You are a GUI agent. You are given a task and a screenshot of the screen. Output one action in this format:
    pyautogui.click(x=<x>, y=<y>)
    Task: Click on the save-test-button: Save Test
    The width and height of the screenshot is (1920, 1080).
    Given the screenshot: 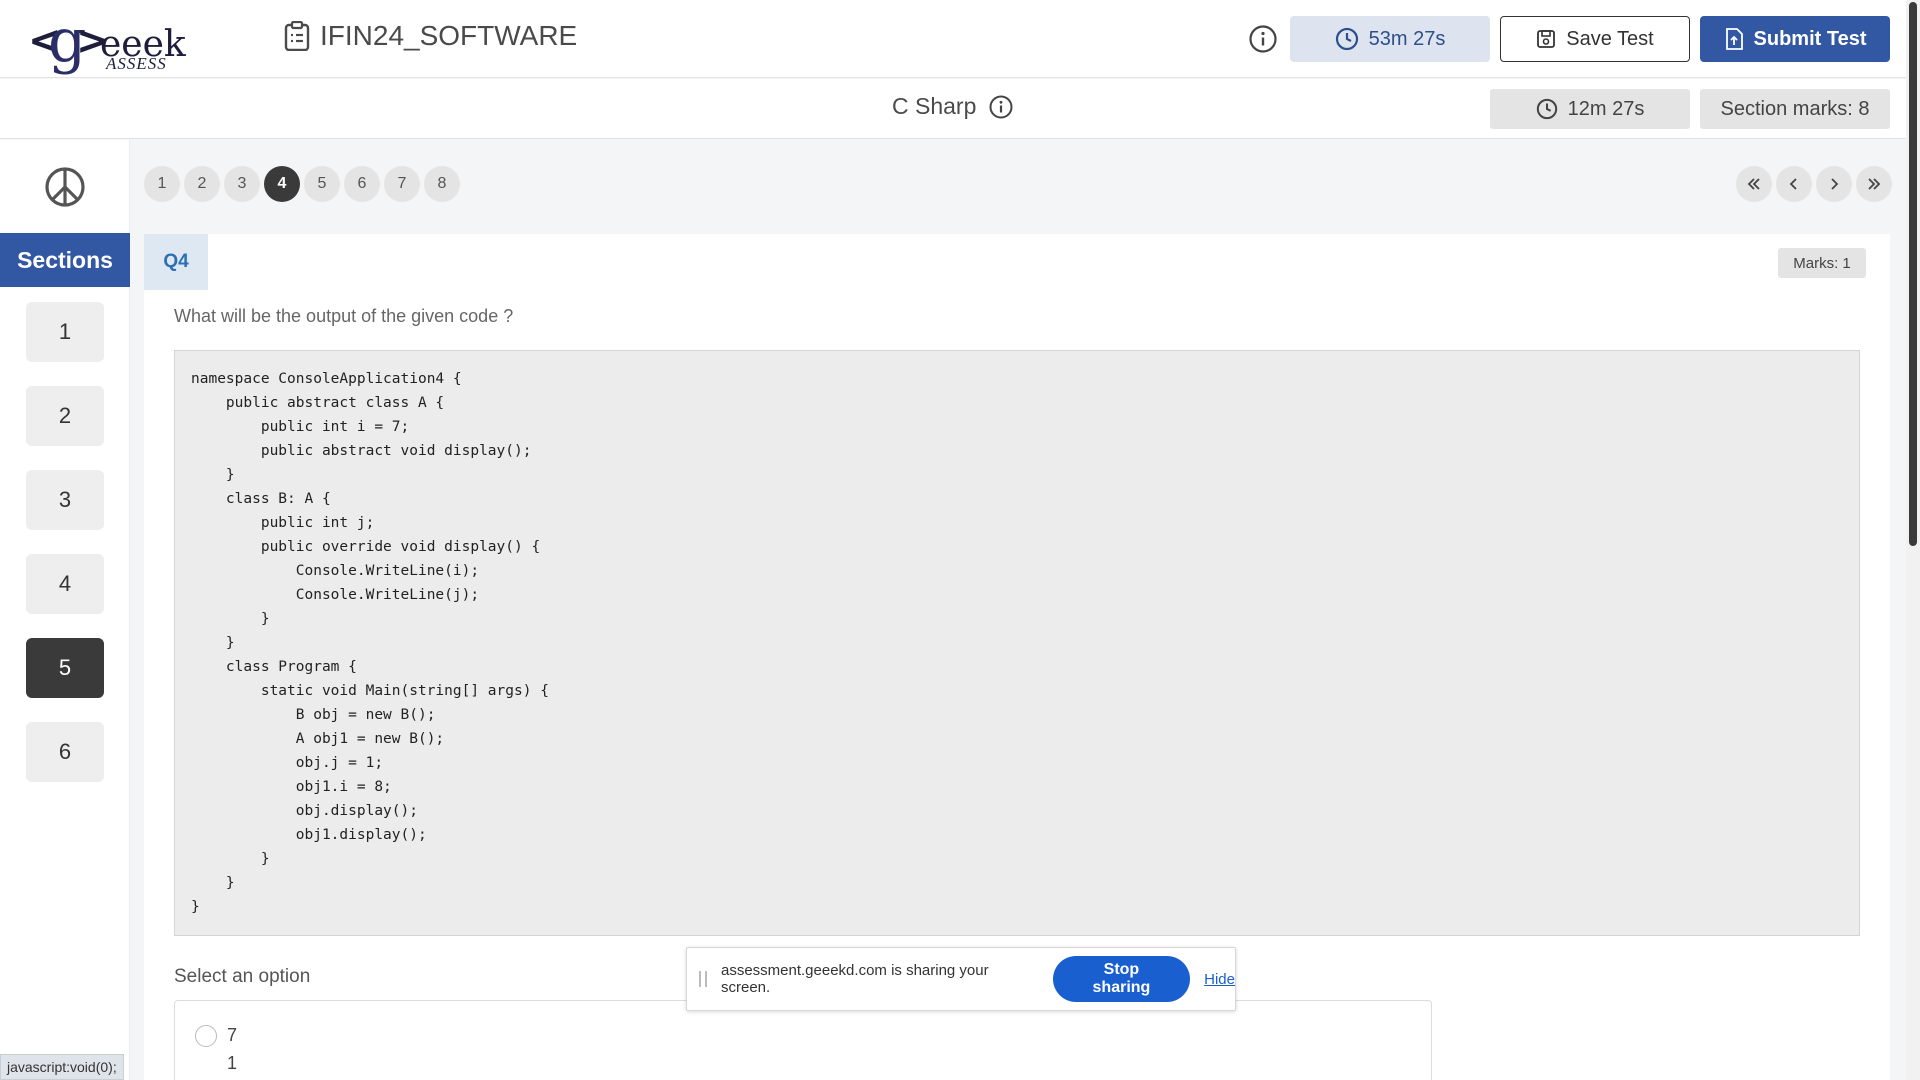 What is the action you would take?
    pyautogui.click(x=1595, y=39)
    